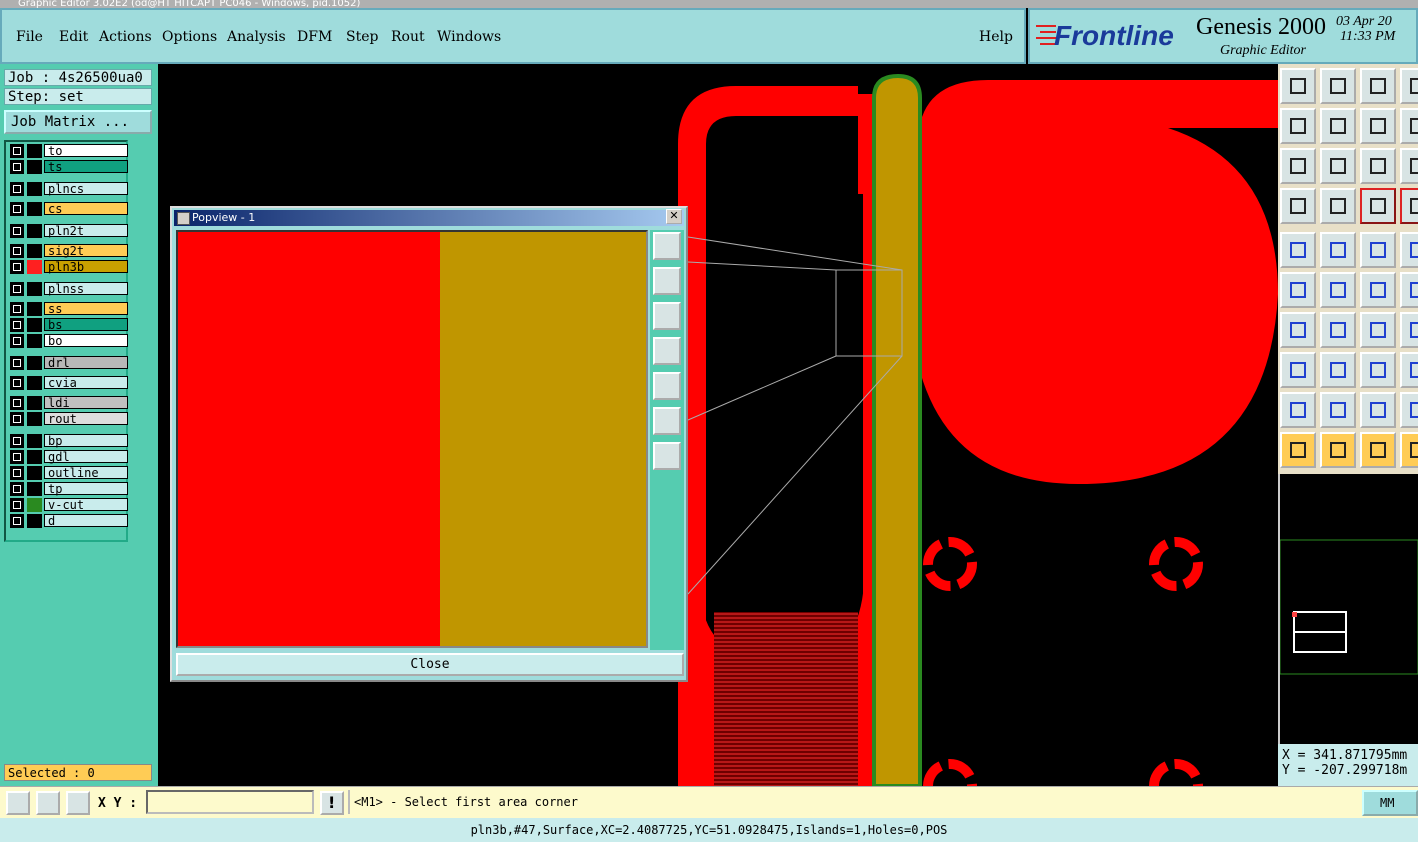 Image resolution: width=1418 pixels, height=842 pixels. I want to click on tool-snap-tool-button, so click(1378, 206).